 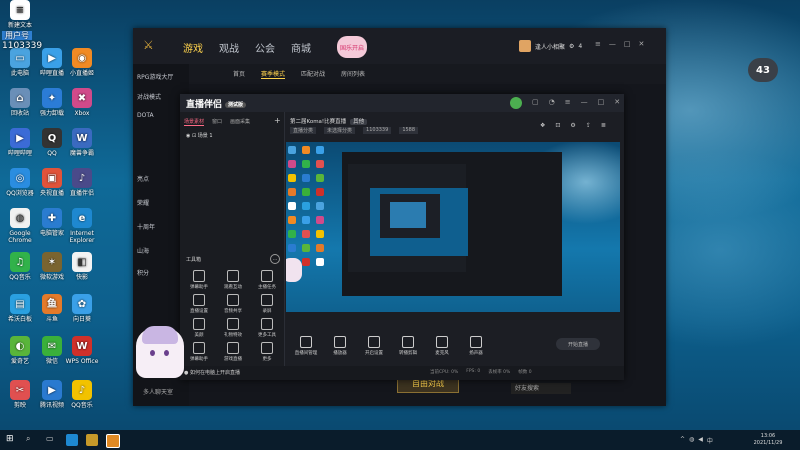 I want to click on start-live-button: 开始直播, so click(x=578, y=344).